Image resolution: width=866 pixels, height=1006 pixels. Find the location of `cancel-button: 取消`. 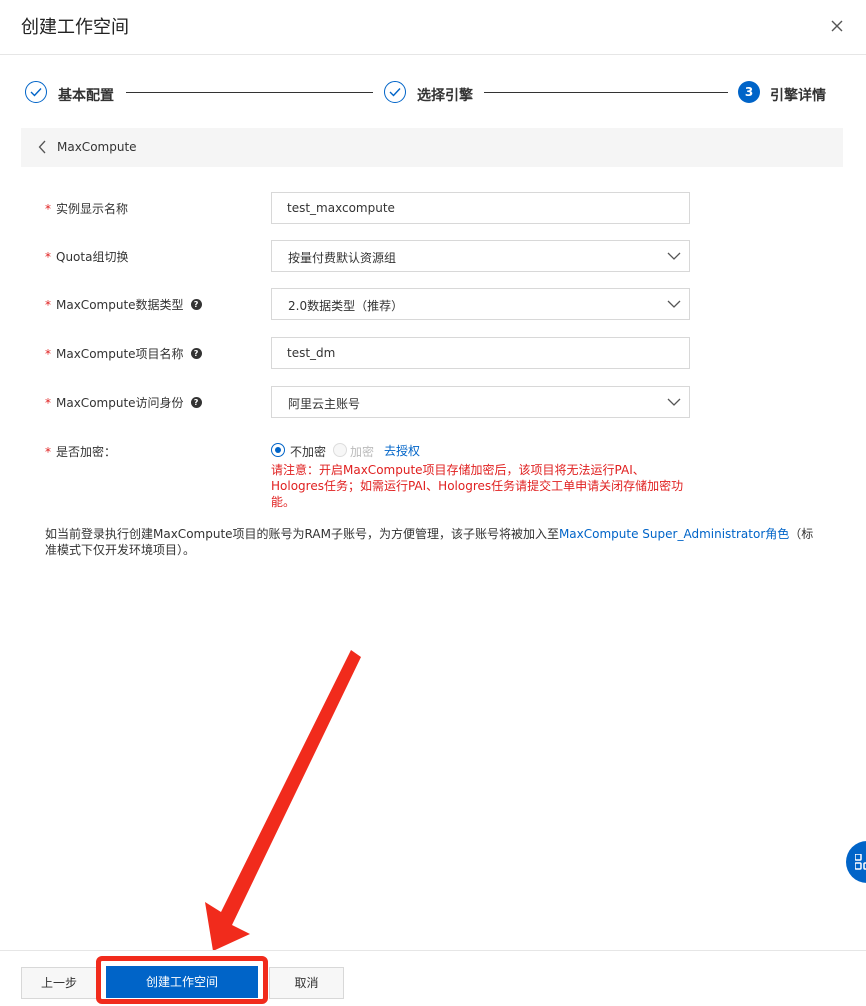

cancel-button: 取消 is located at coordinates (306, 983).